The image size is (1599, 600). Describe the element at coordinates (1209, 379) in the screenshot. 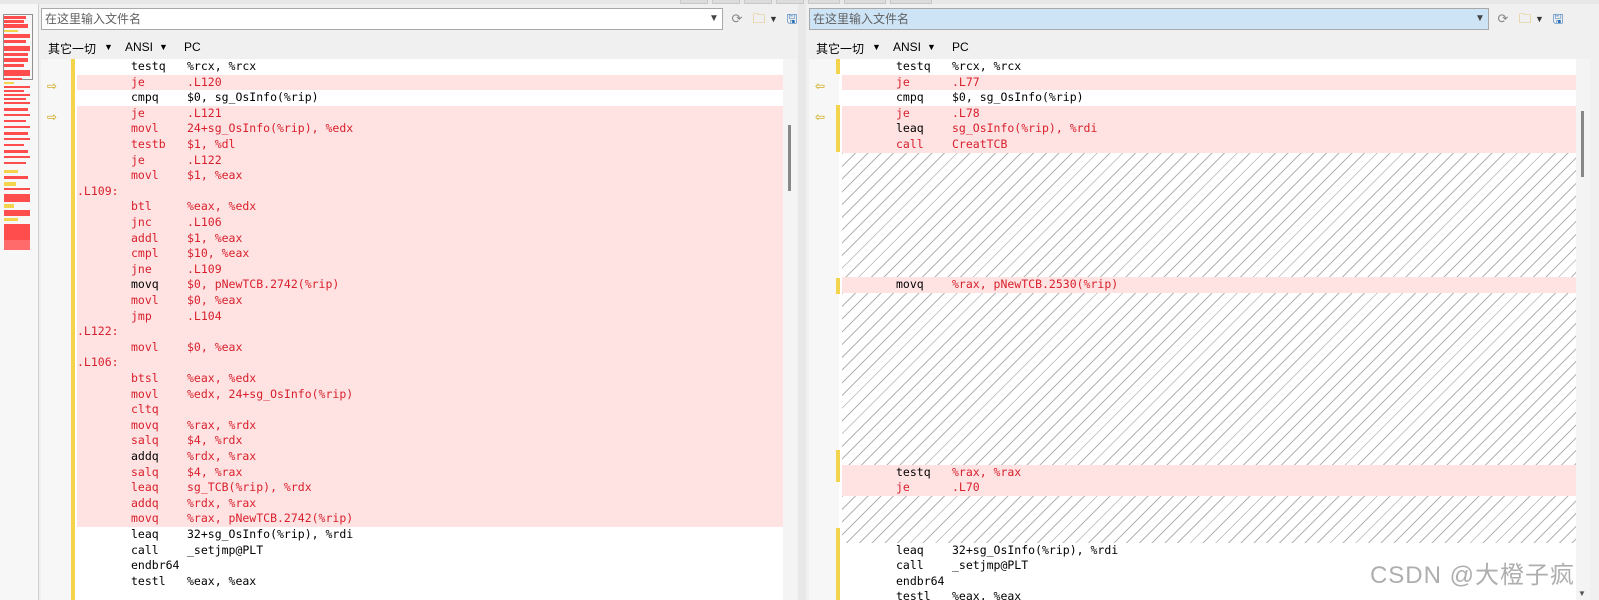

I see `missing-lines-hatch` at that location.